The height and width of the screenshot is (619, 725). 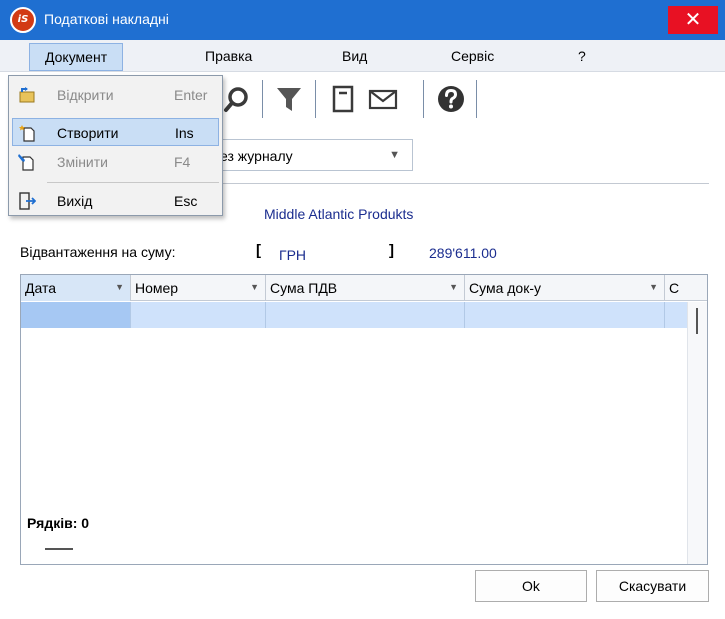 I want to click on column-label: Сума док-у, so click(x=505, y=288).